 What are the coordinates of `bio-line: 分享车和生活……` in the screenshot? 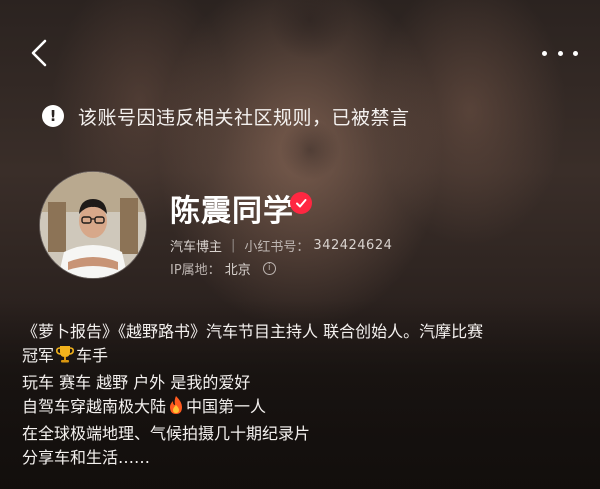 It's located at (86, 457).